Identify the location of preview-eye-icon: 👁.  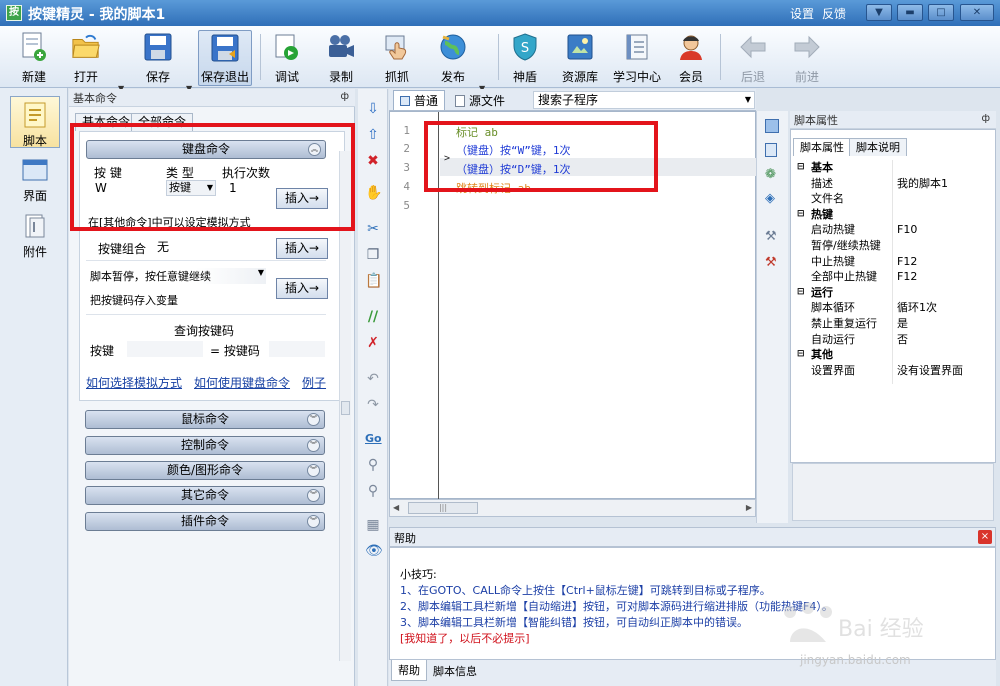
(374, 551).